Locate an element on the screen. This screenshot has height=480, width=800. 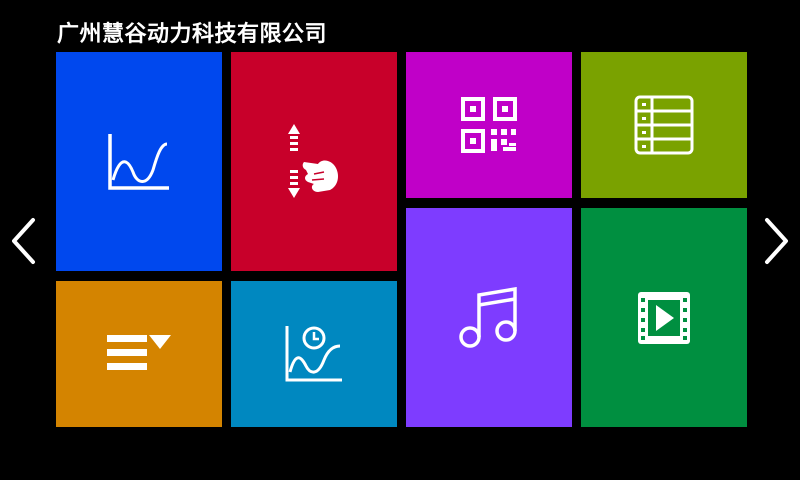
tile-music is located at coordinates (489, 317).